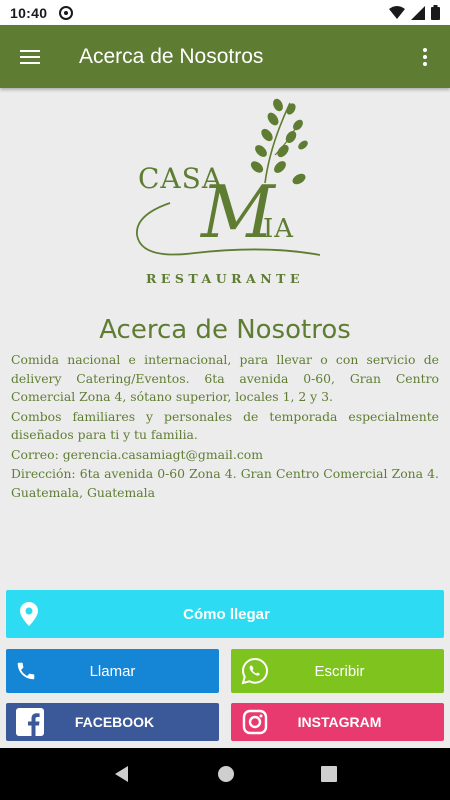 Image resolution: width=450 pixels, height=800 pixels. What do you see at coordinates (29, 12) in the screenshot?
I see `status-time: 10:40` at bounding box center [29, 12].